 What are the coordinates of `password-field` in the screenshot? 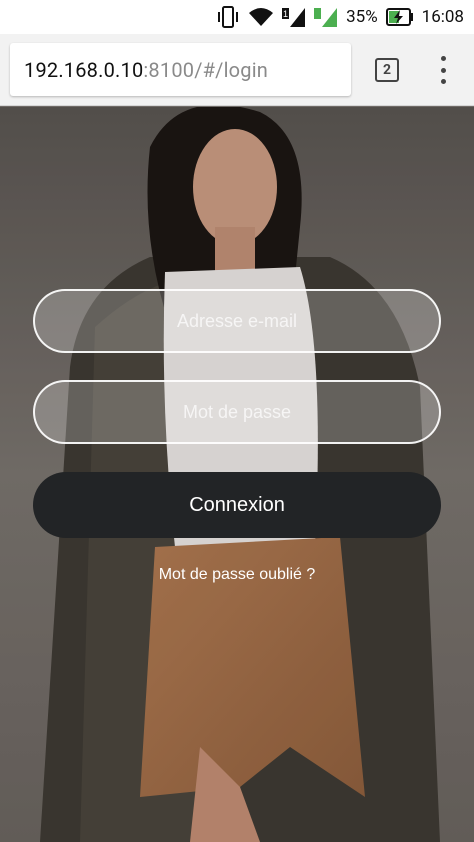 It's located at (237, 412).